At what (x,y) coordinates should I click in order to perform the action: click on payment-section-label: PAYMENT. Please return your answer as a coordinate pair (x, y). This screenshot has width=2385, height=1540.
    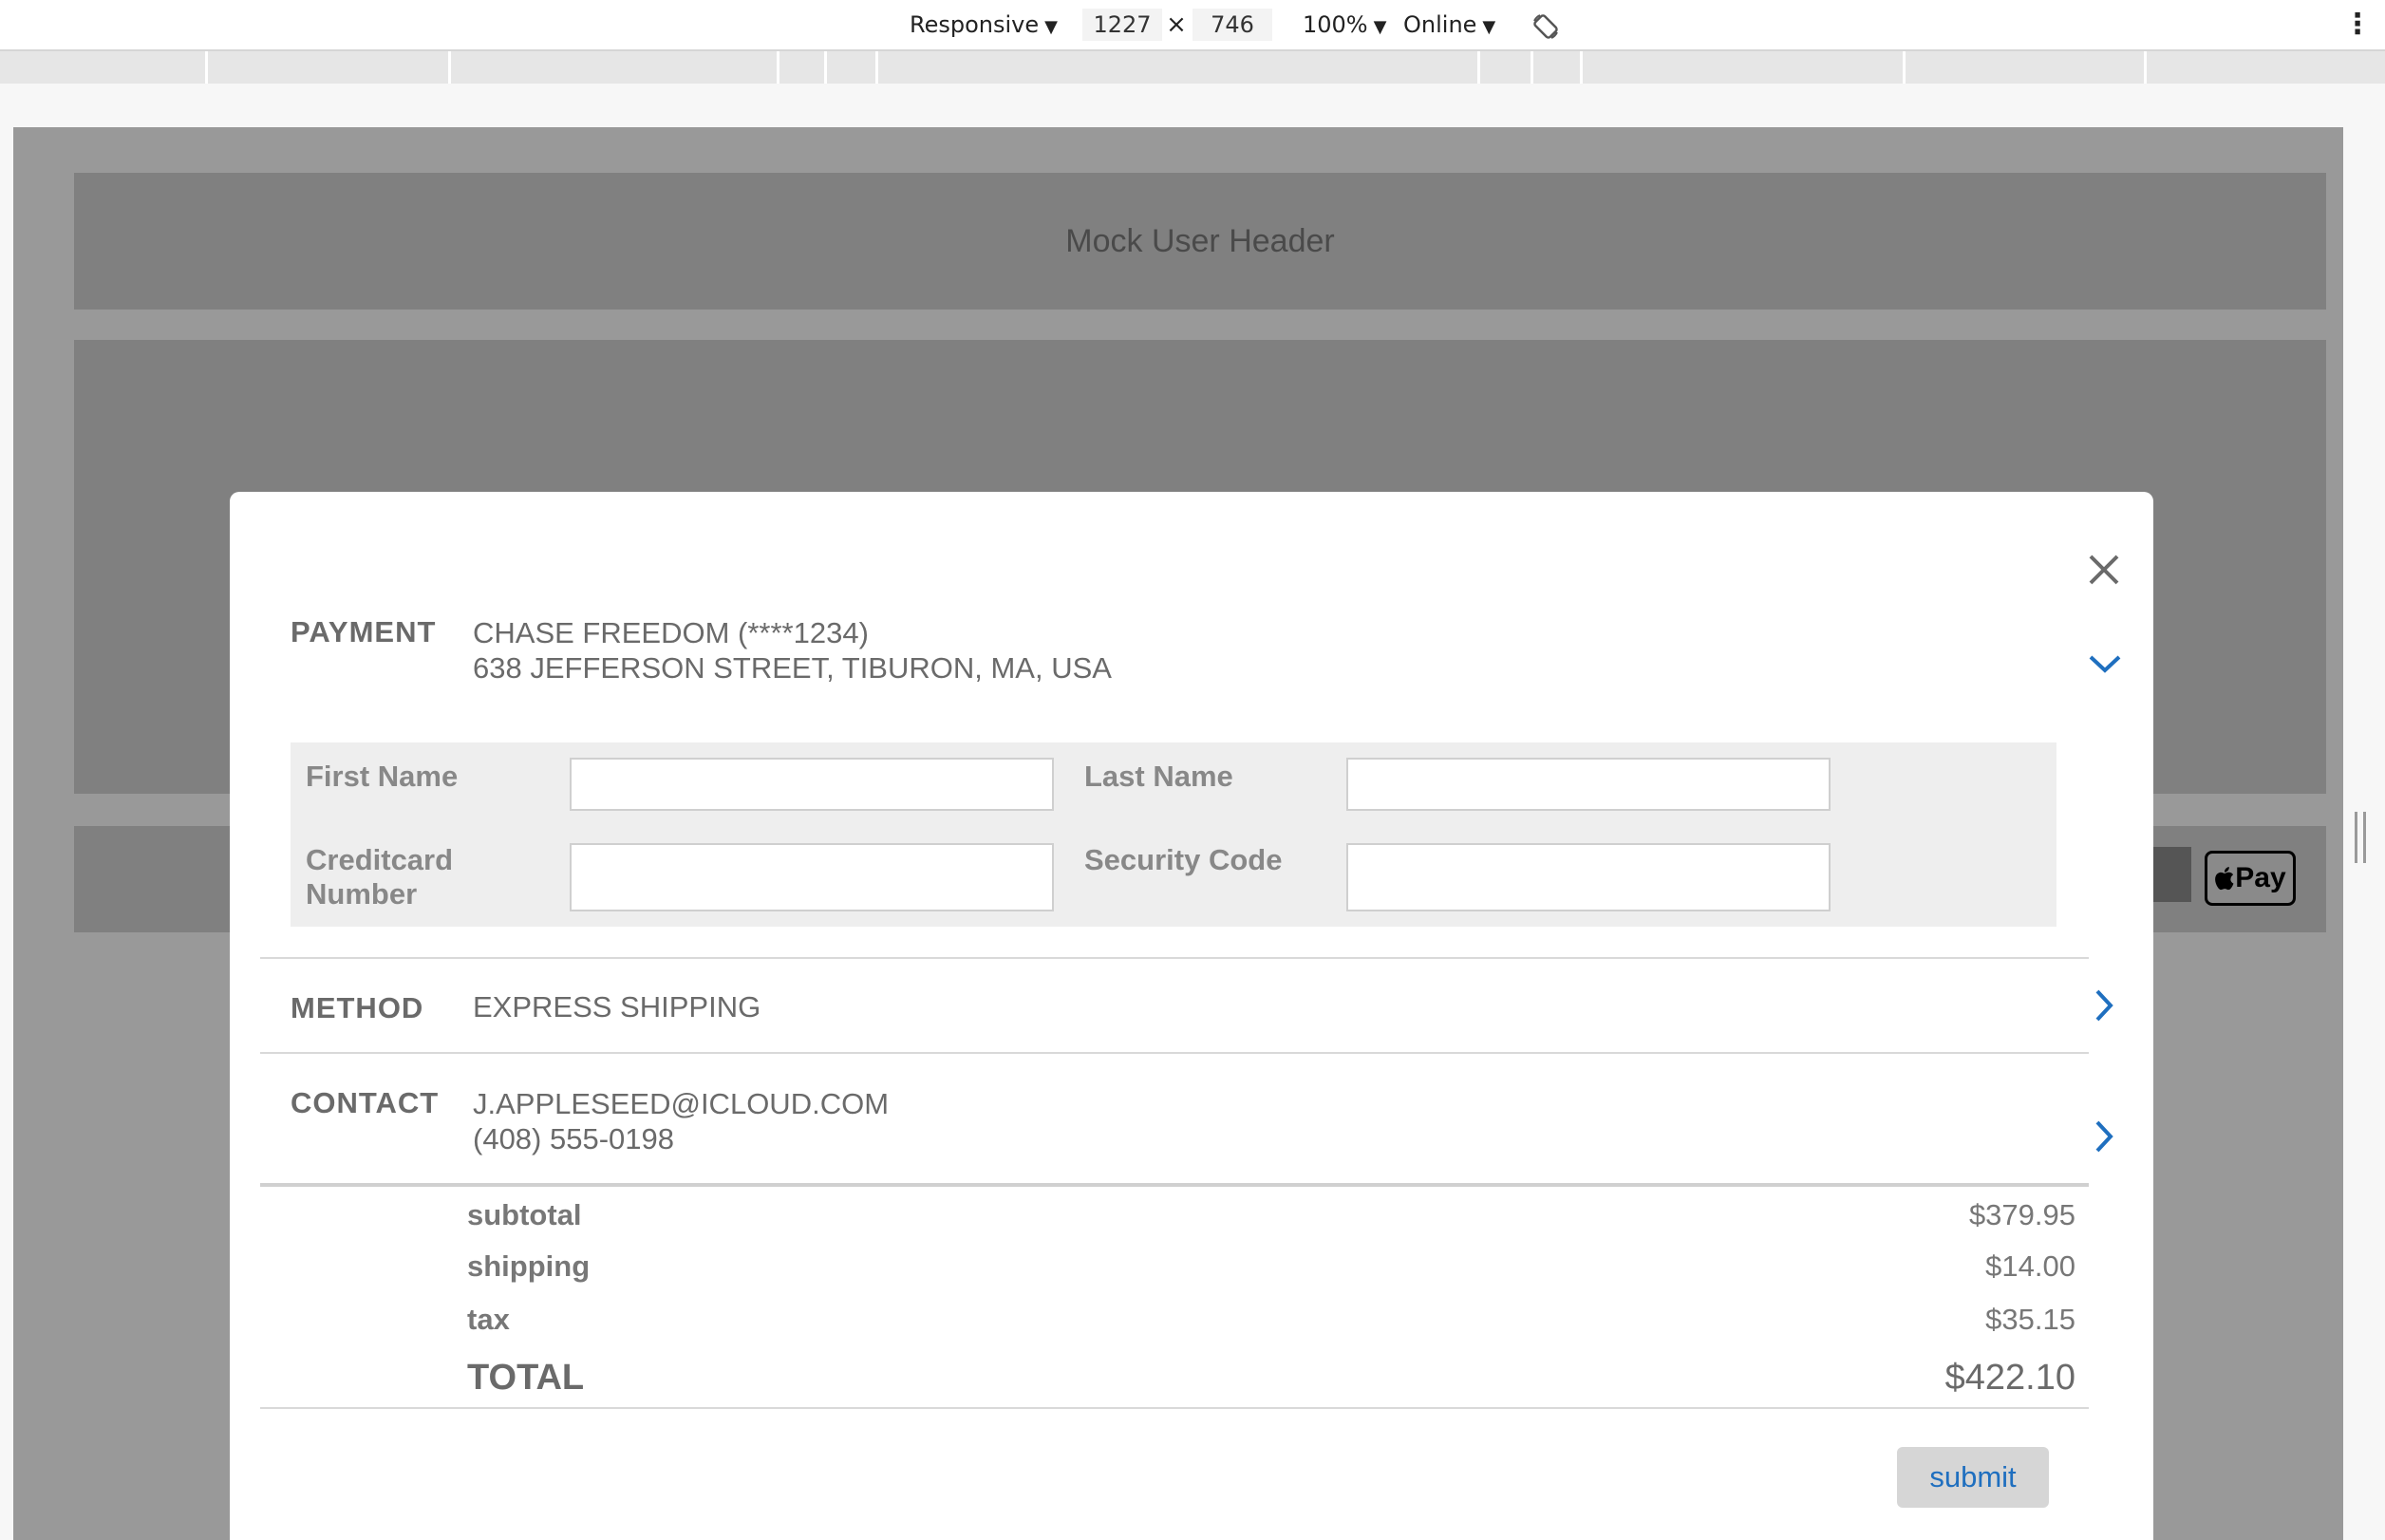
    Looking at the image, I should click on (364, 631).